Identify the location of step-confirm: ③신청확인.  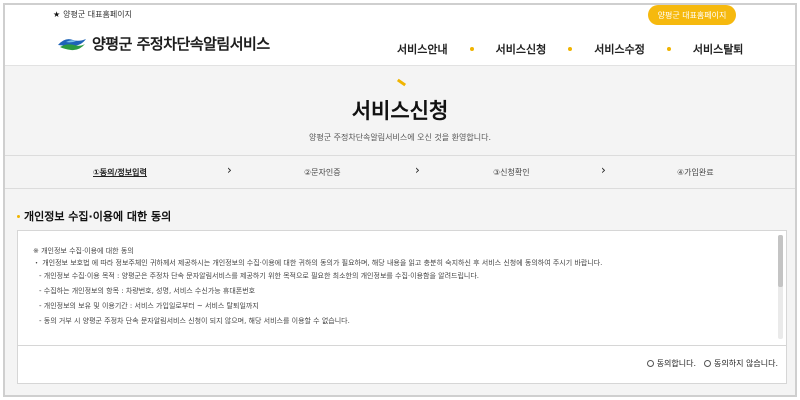
(511, 172).